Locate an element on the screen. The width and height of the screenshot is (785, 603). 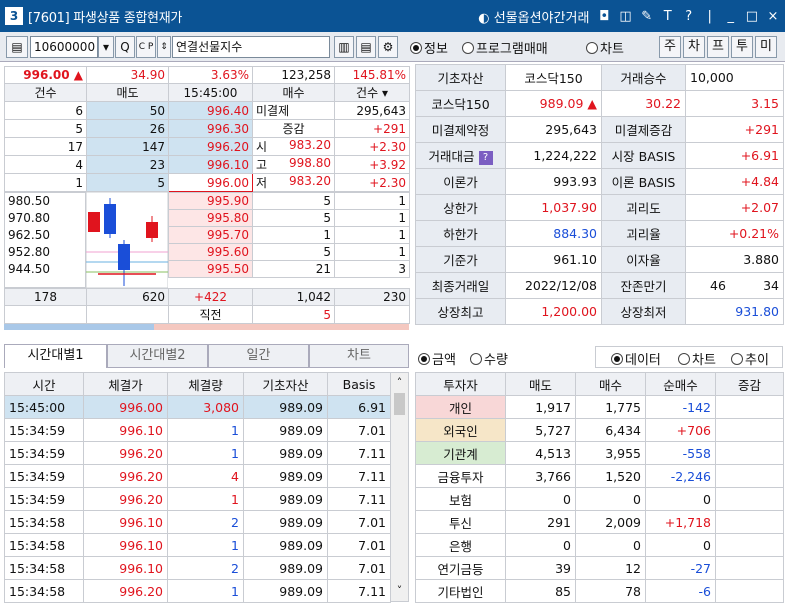
col-header: 투자자 is located at coordinates (460, 384).